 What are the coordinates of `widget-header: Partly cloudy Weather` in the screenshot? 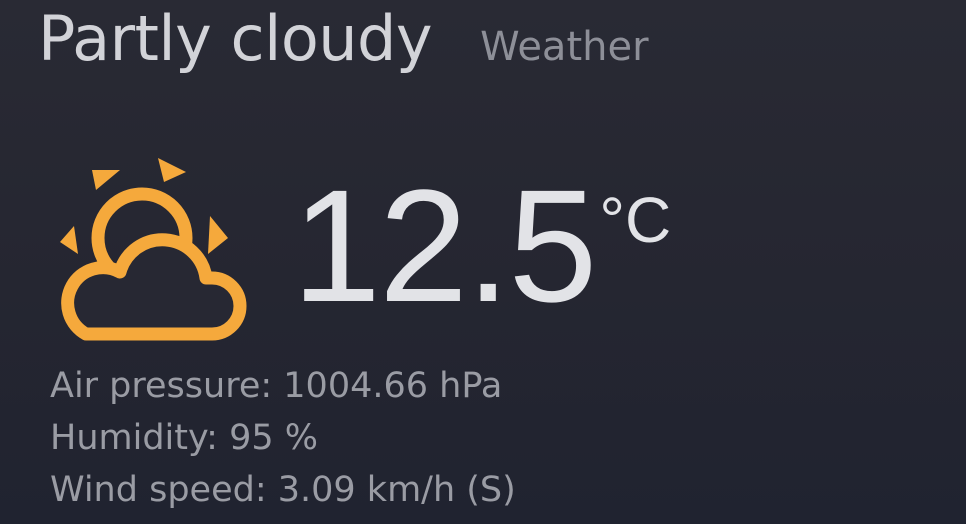 It's located at (343, 39).